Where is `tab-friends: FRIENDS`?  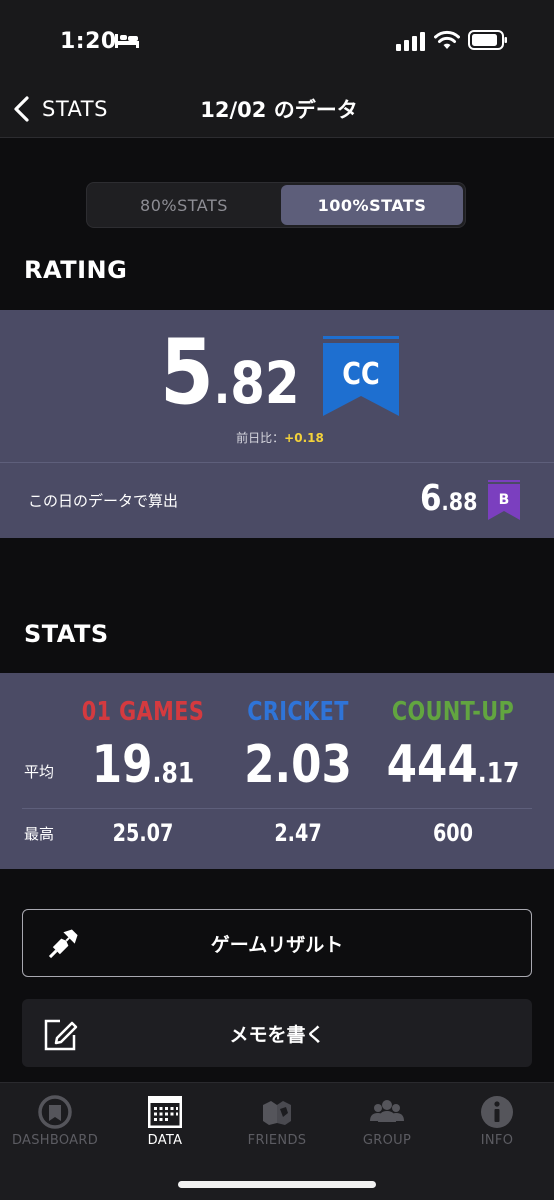
tab-friends: FRIENDS is located at coordinates (277, 1123).